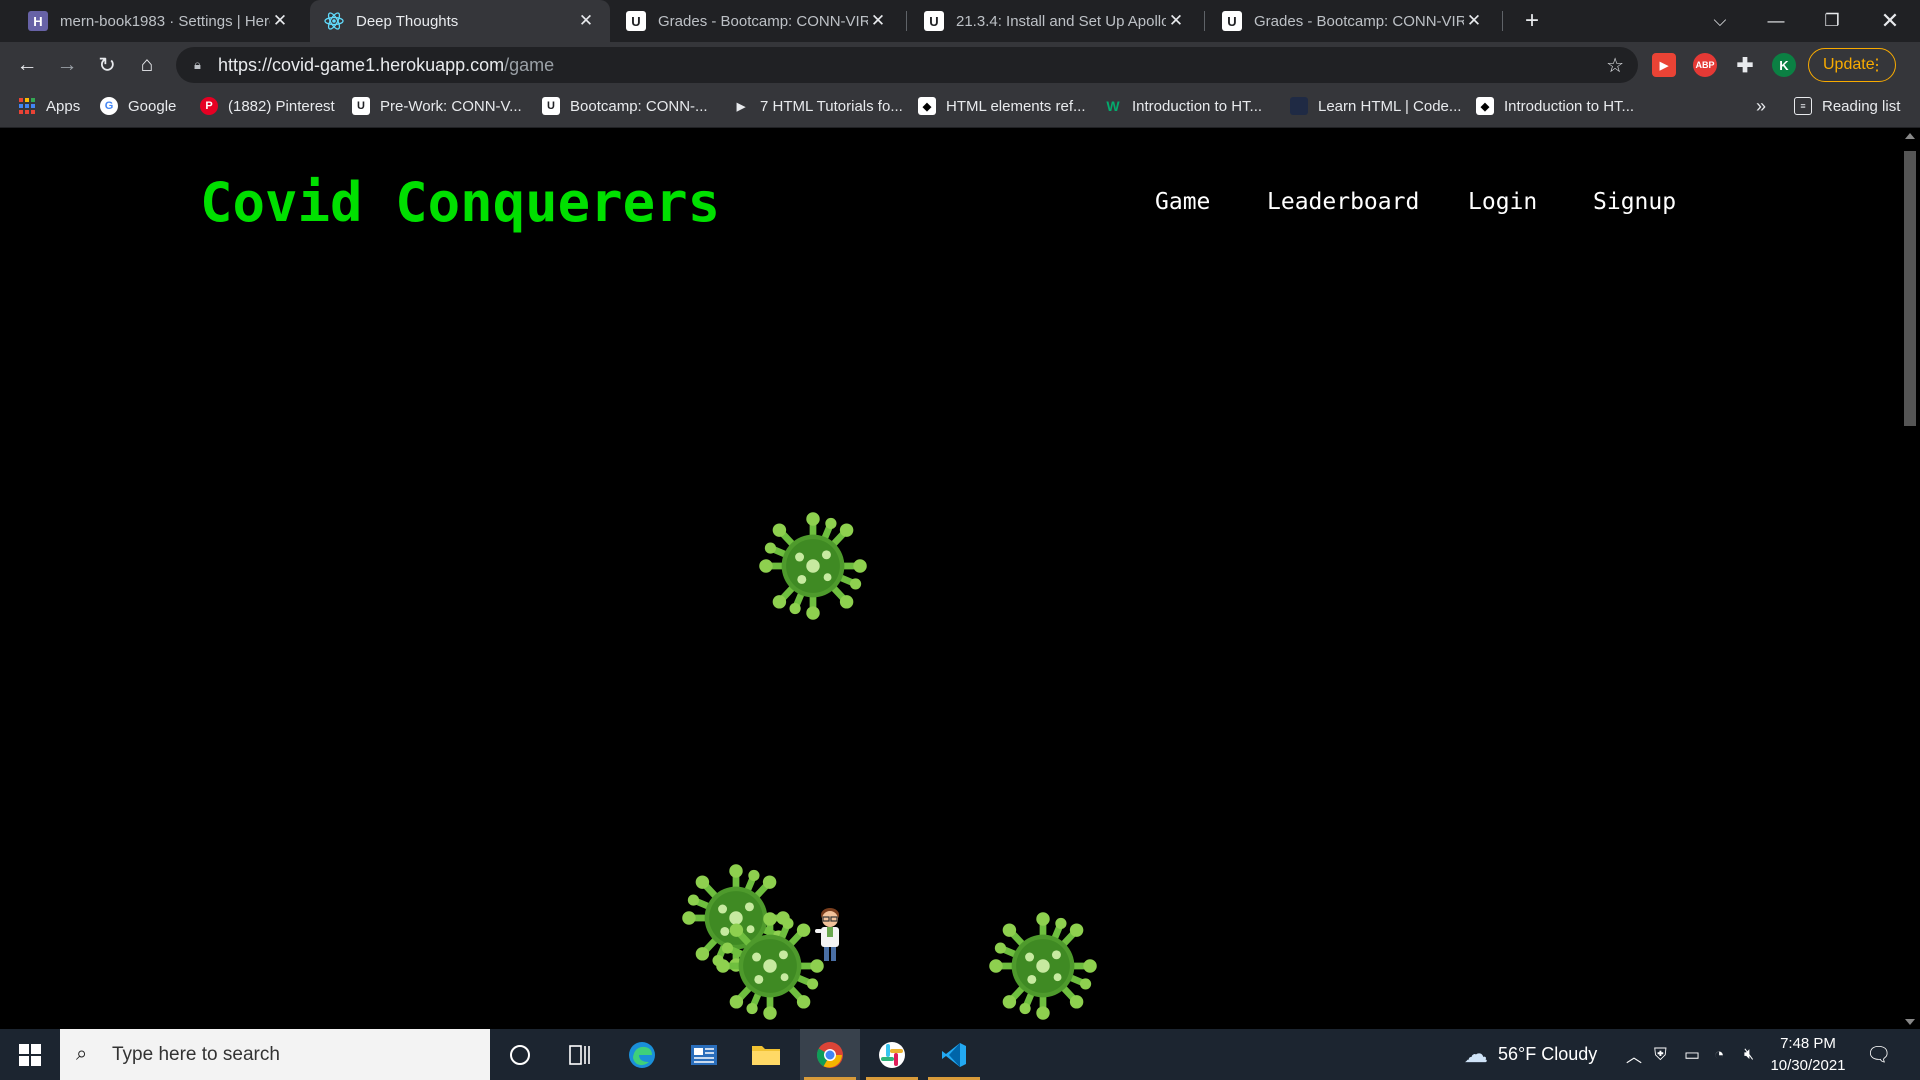  I want to click on clock-time: 7:48 PM, so click(1808, 1043).